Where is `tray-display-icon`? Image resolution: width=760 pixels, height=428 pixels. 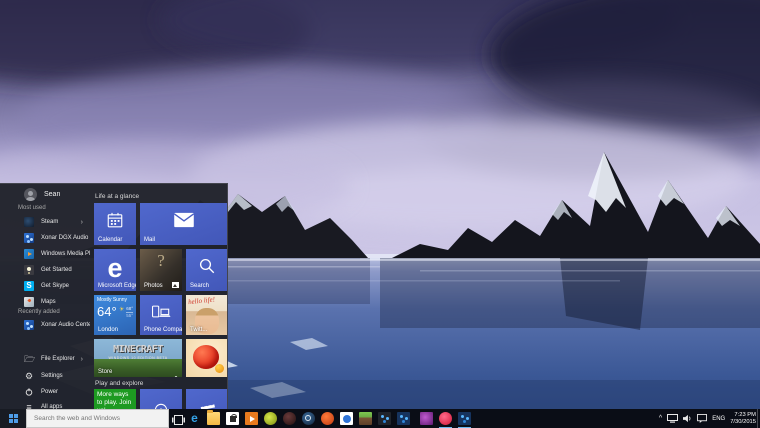
tray-display-icon is located at coordinates (673, 418).